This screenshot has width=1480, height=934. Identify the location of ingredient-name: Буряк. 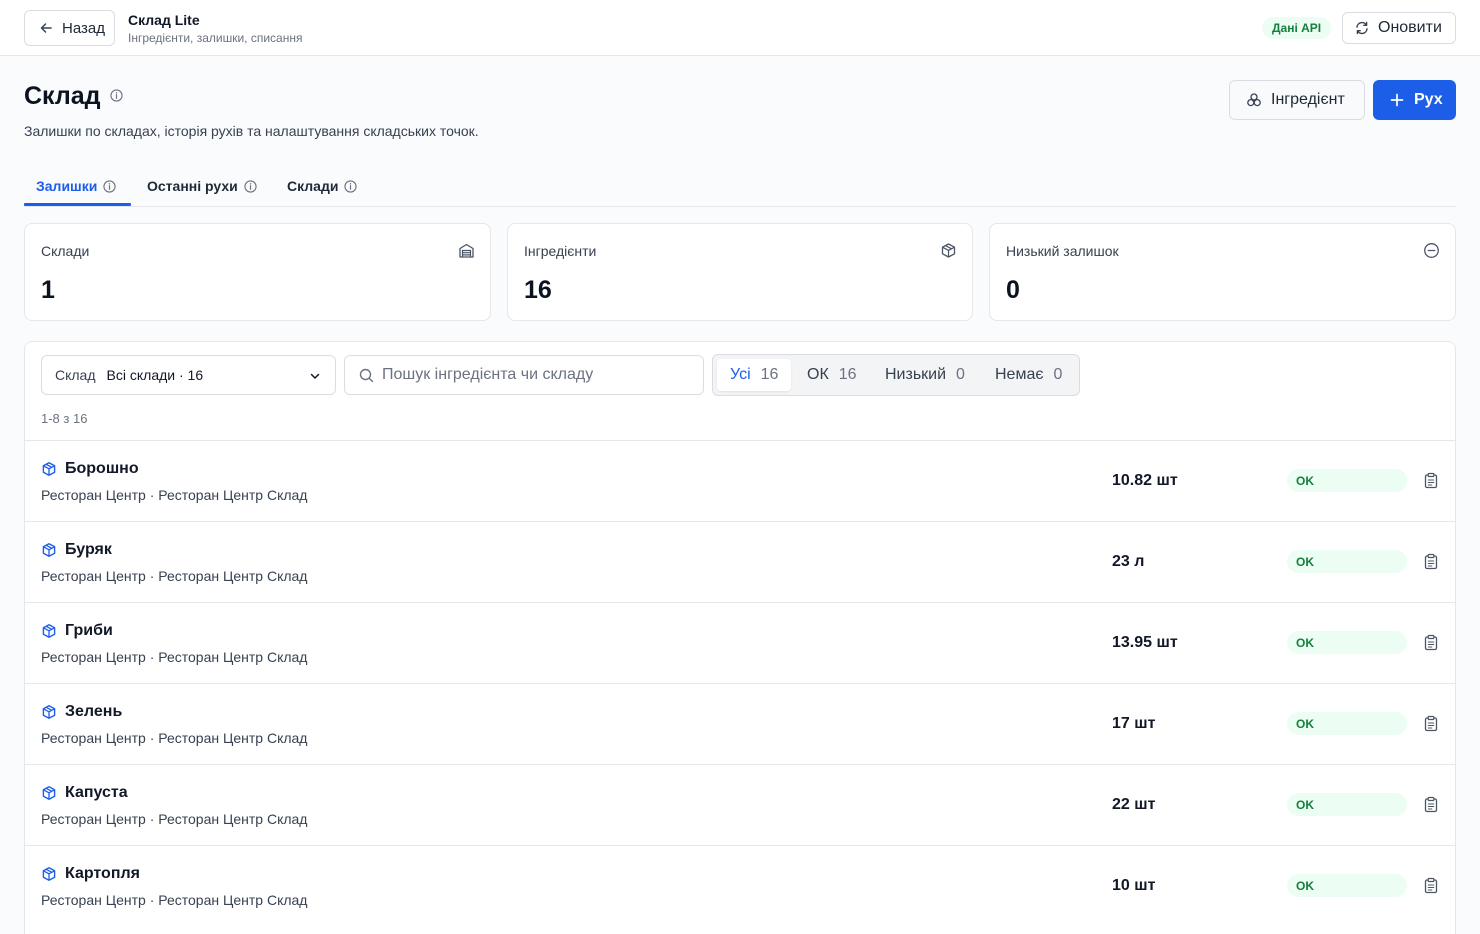
(88, 549).